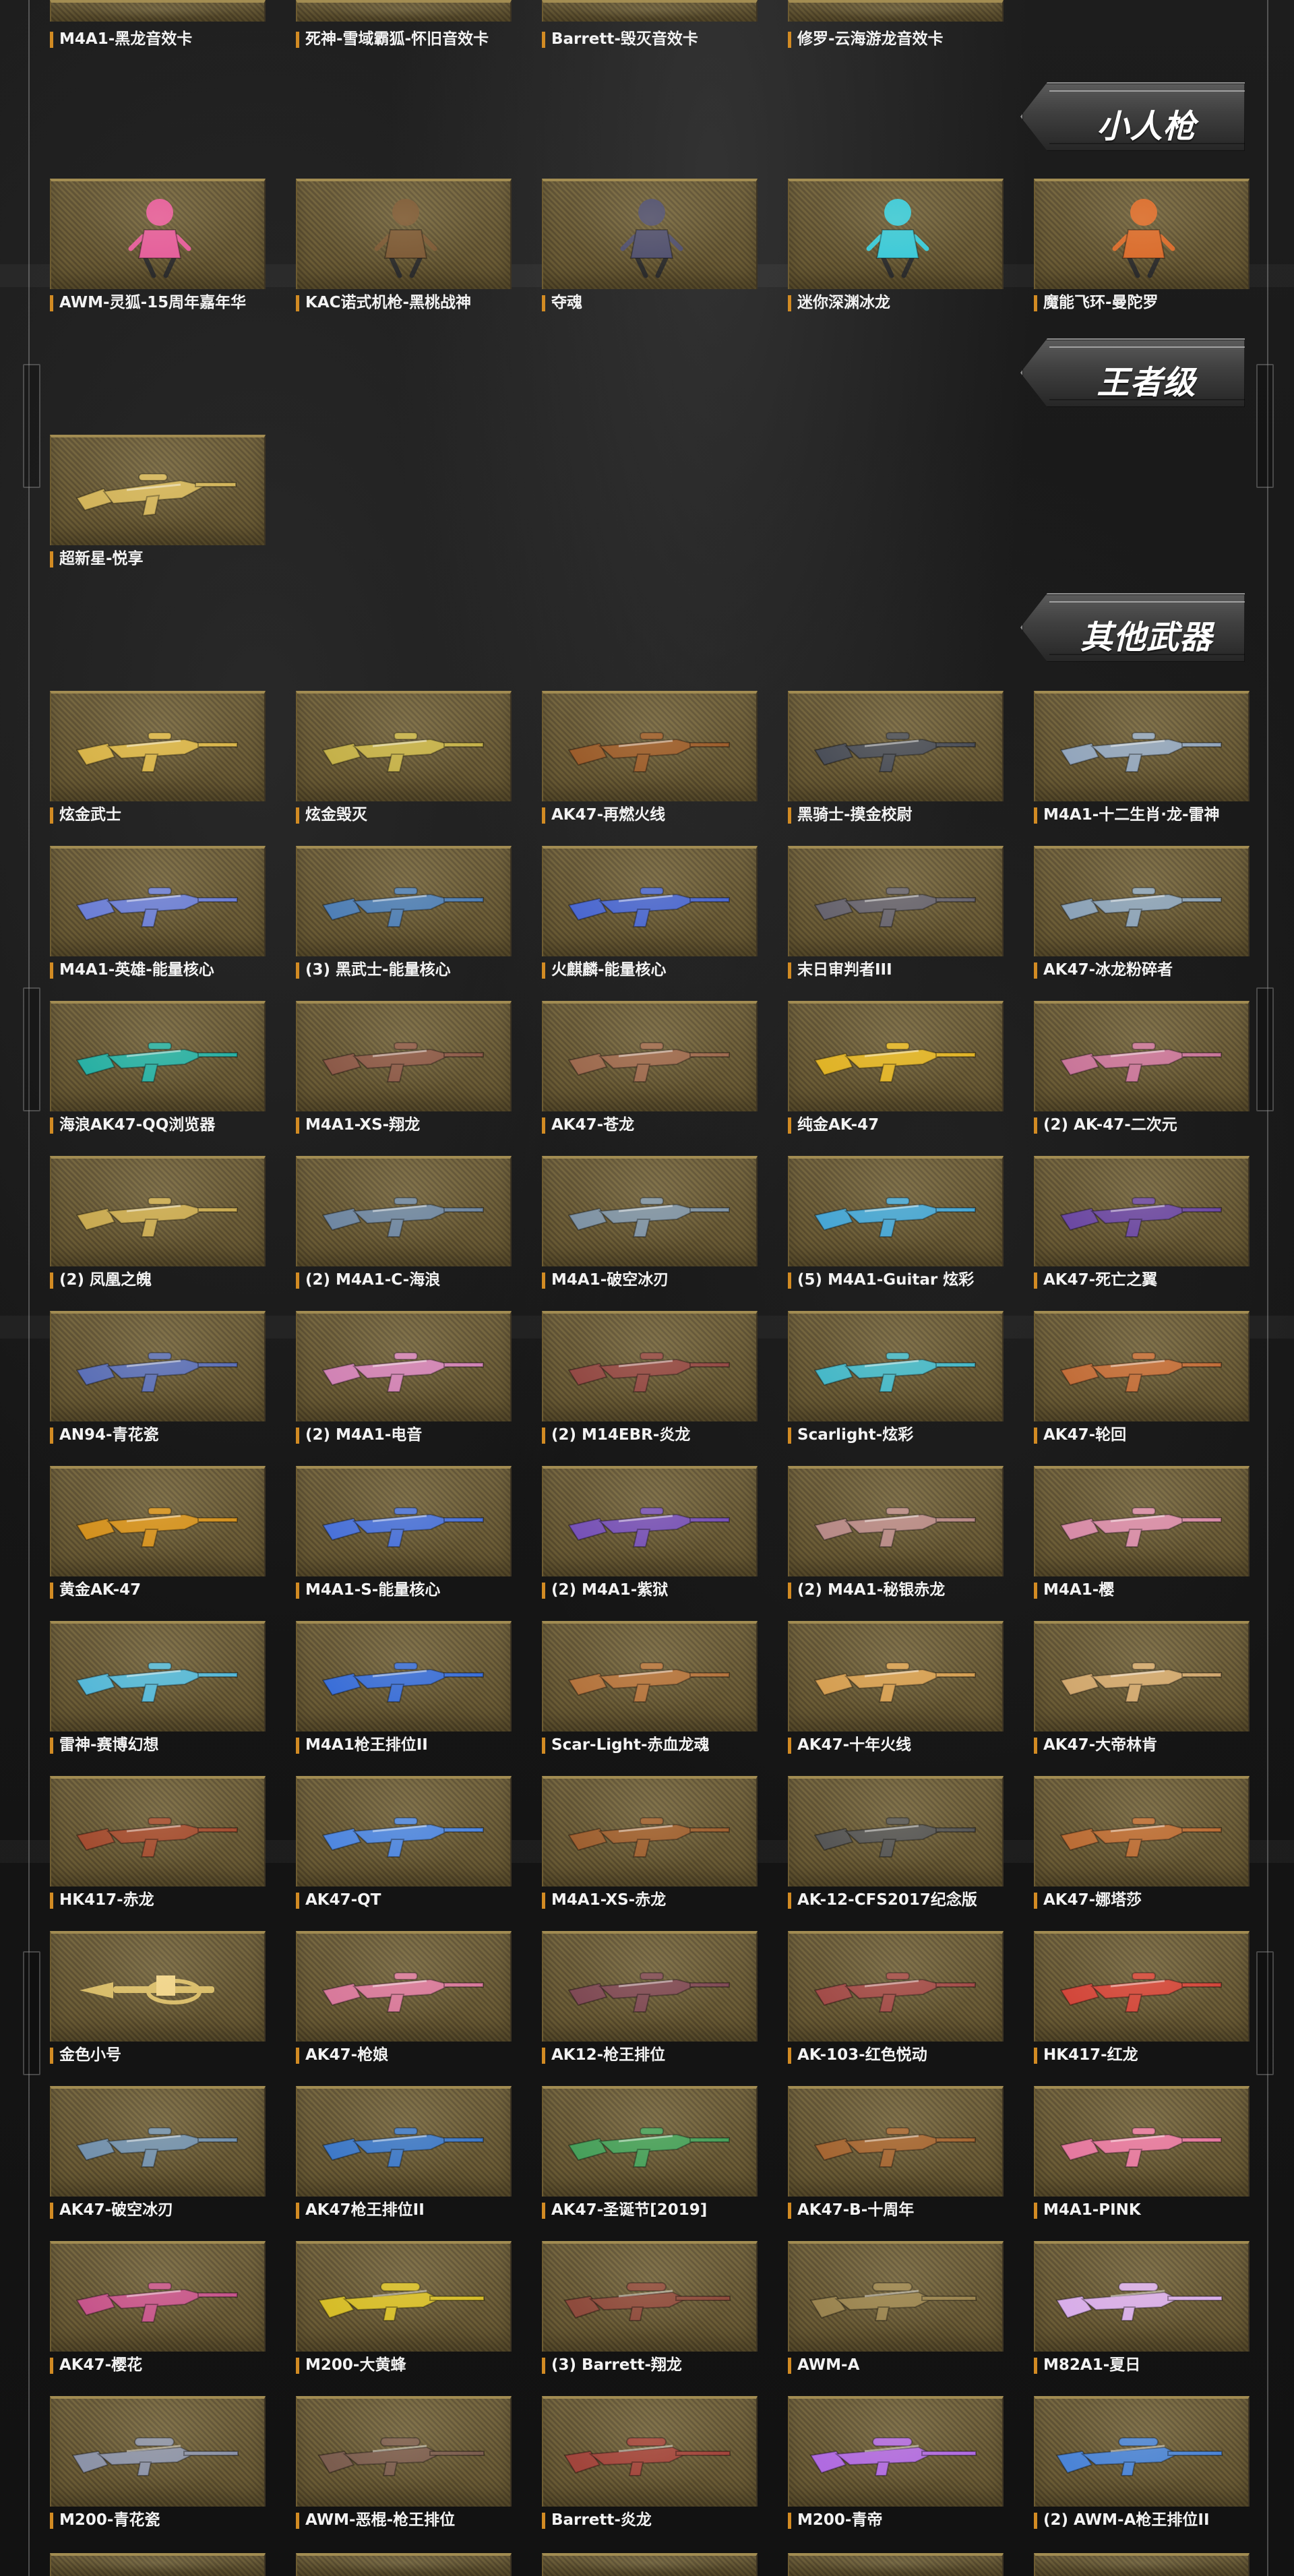 The height and width of the screenshot is (2576, 1294). Describe the element at coordinates (896, 2002) in the screenshot. I see `weapon-card: AK-103-红色悦动` at that location.